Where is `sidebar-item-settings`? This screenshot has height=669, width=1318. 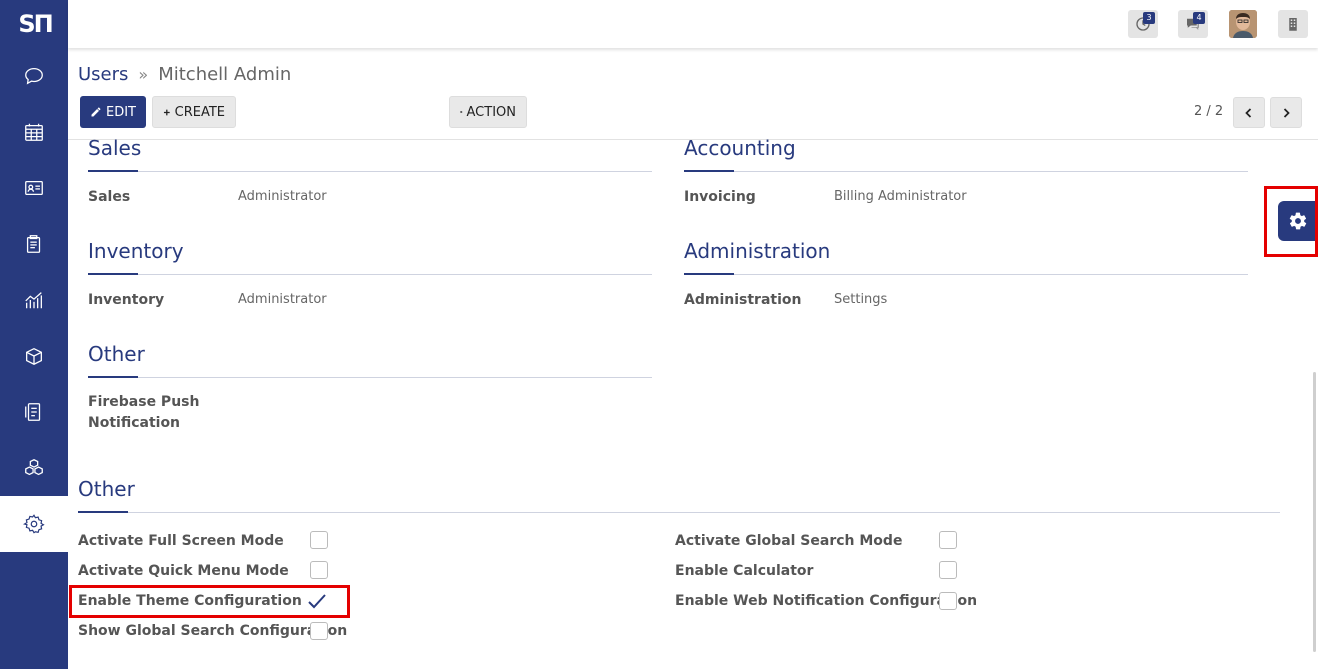 sidebar-item-settings is located at coordinates (34, 524).